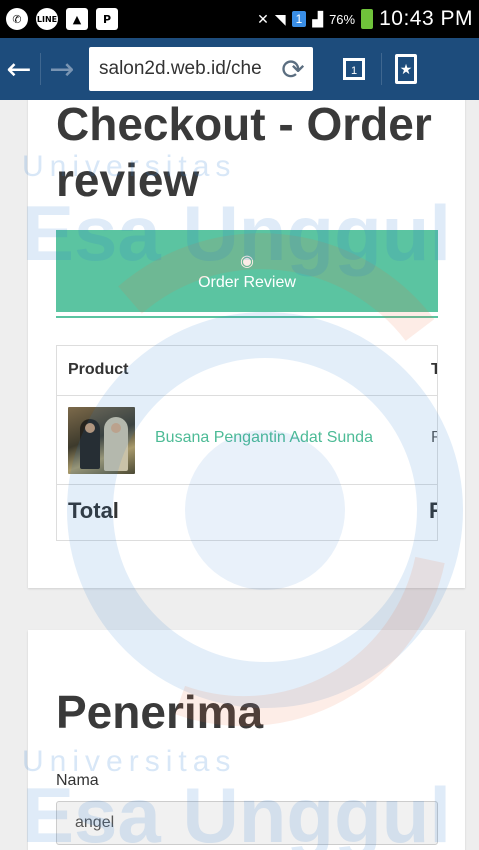 The image size is (479, 850). I want to click on arrow-right-icon: →, so click(62, 69).